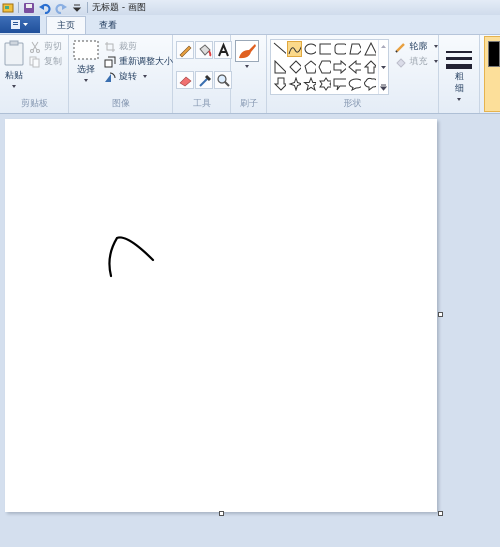 The height and width of the screenshot is (547, 500). Describe the element at coordinates (249, 104) in the screenshot. I see `group-label: 刷子` at that location.